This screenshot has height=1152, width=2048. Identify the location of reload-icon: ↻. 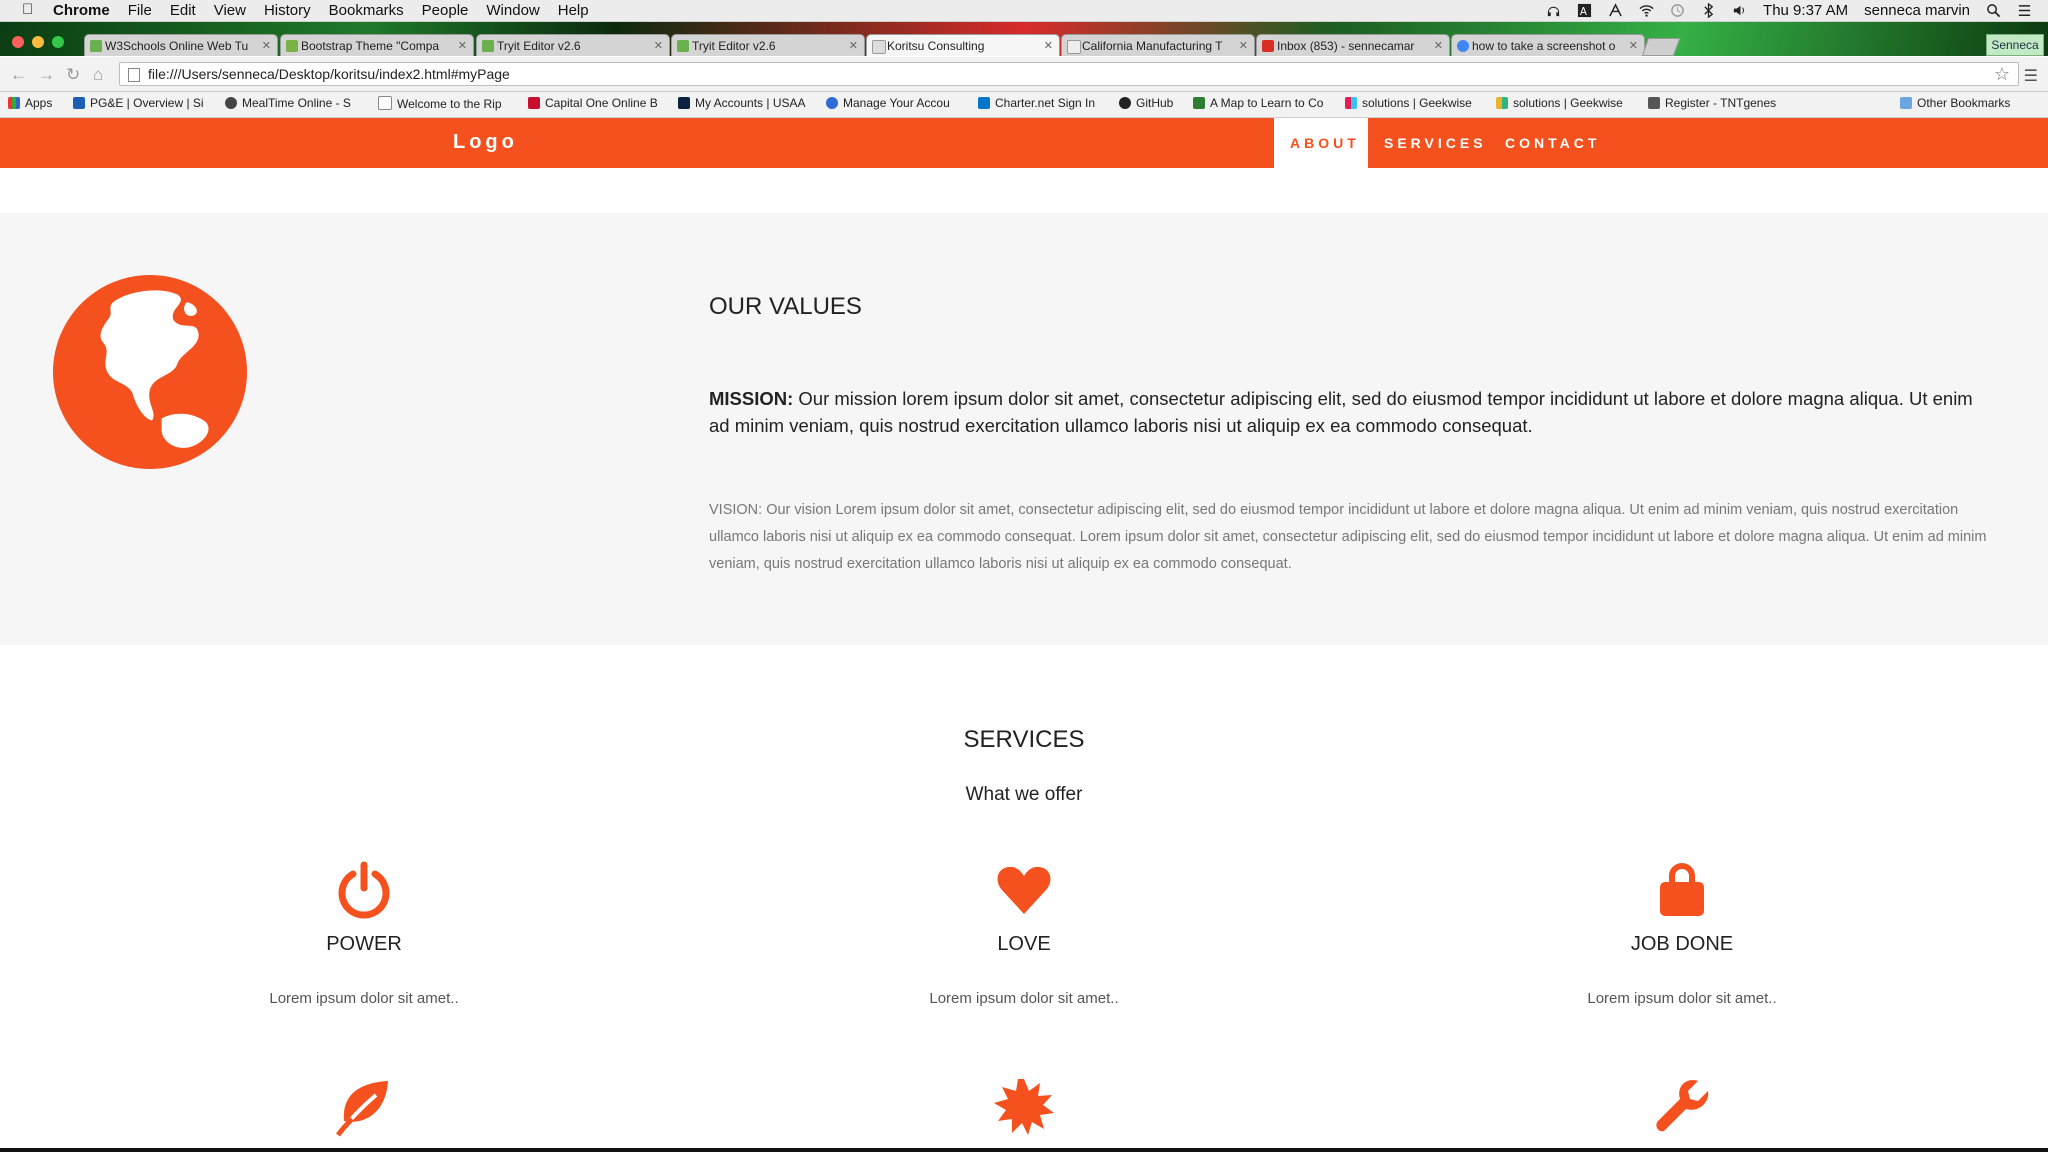
(73, 75).